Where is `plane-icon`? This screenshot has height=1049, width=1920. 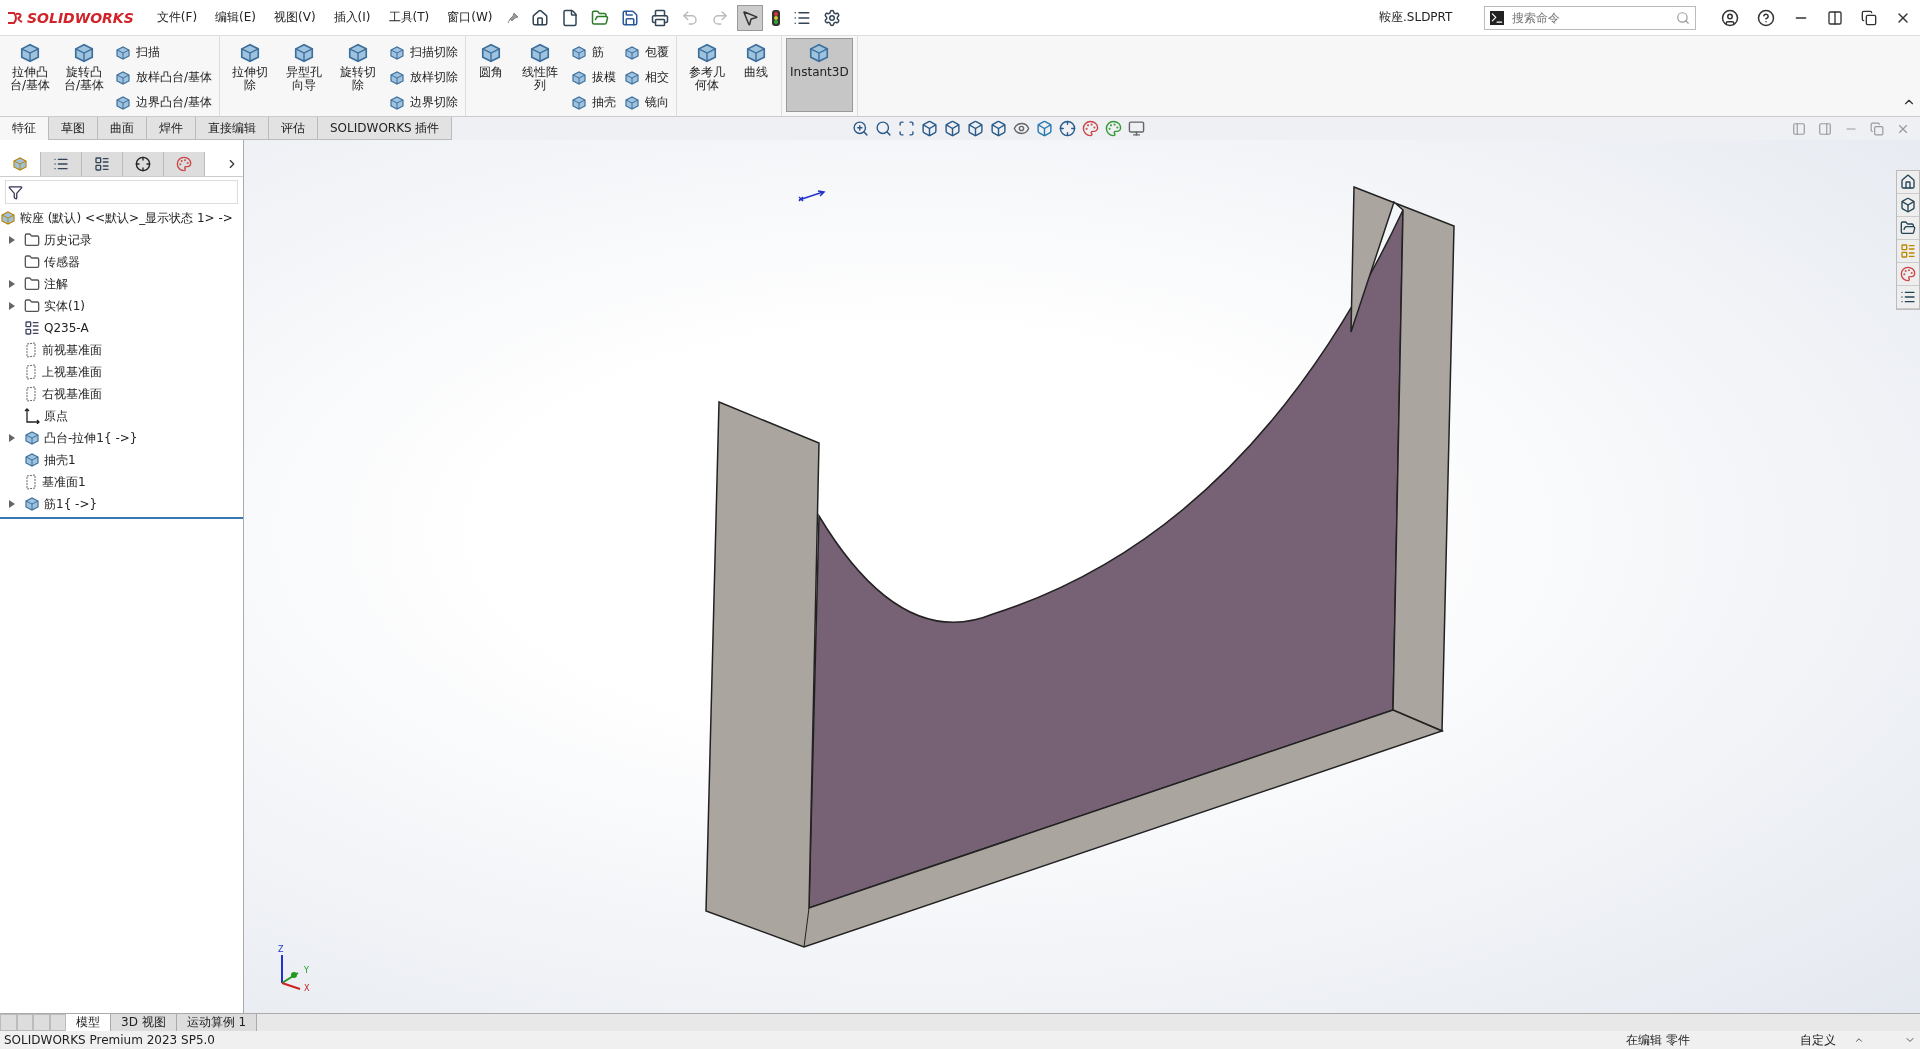
plane-icon is located at coordinates (31, 482).